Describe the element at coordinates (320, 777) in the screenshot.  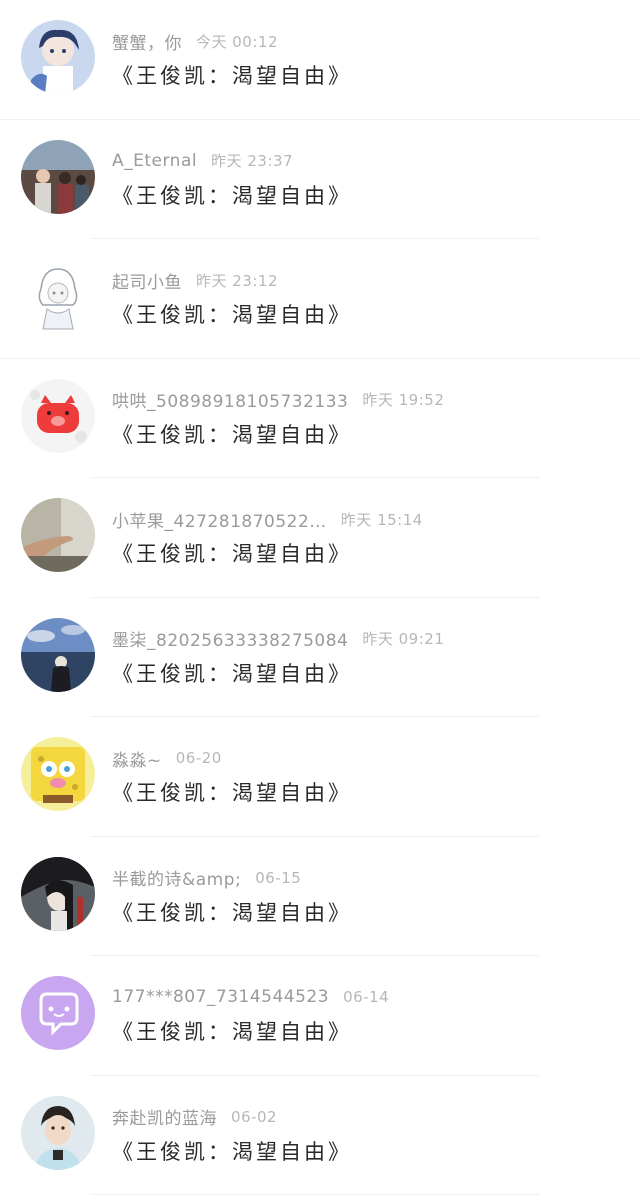
I see `comment-item: 淼淼~ 06-20 《王俊凯：渴望自由》` at that location.